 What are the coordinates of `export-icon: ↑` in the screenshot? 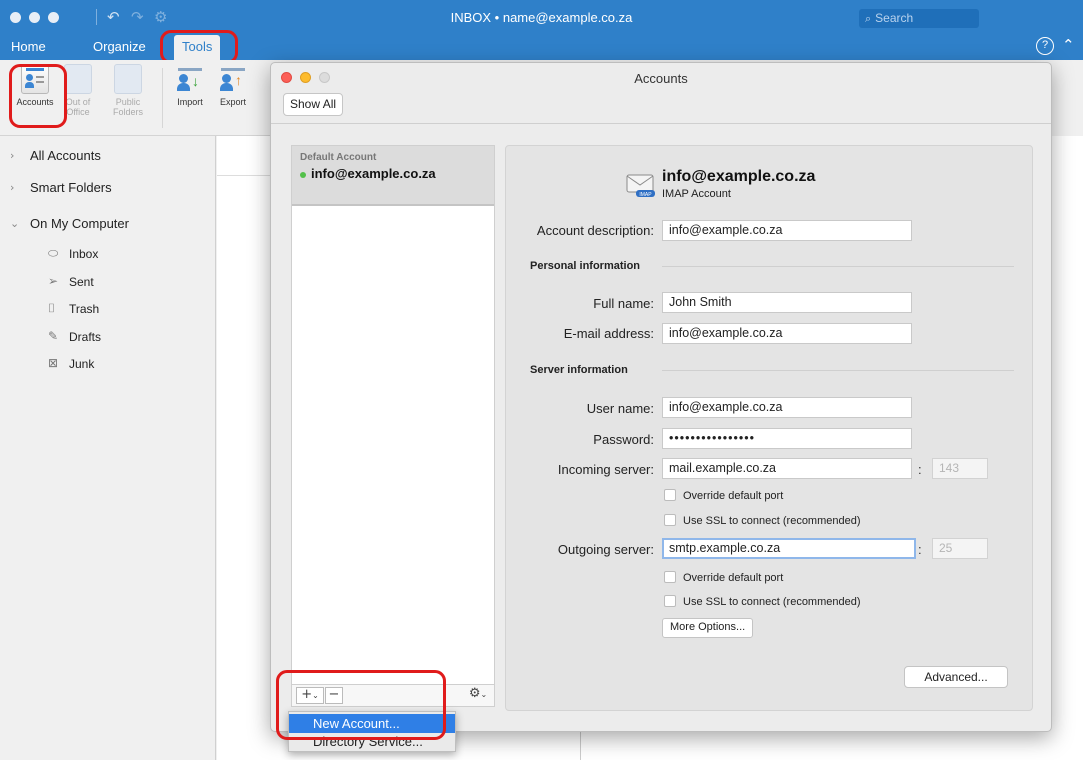 It's located at (233, 79).